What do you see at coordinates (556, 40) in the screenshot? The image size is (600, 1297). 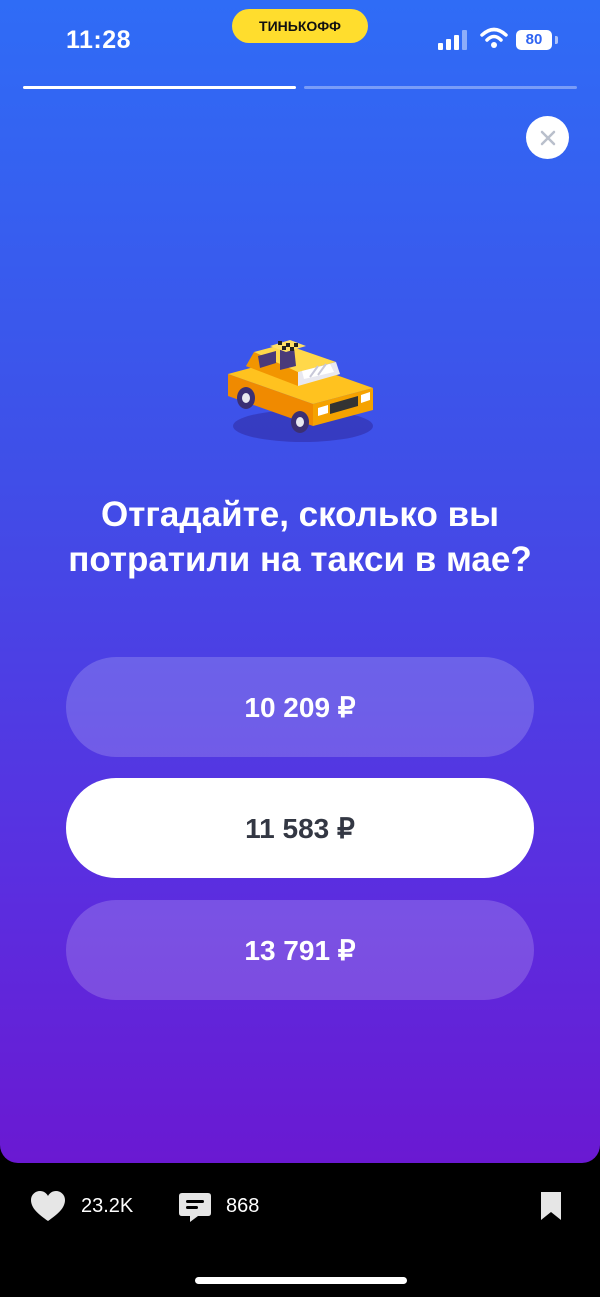 I see `battery-tip` at bounding box center [556, 40].